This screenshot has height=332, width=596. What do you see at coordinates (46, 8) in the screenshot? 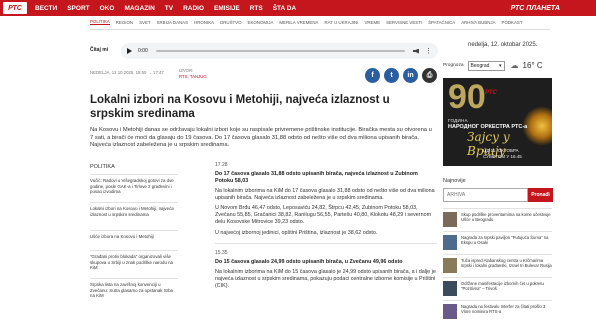
I see `nav-item: ВЕСТИ` at bounding box center [46, 8].